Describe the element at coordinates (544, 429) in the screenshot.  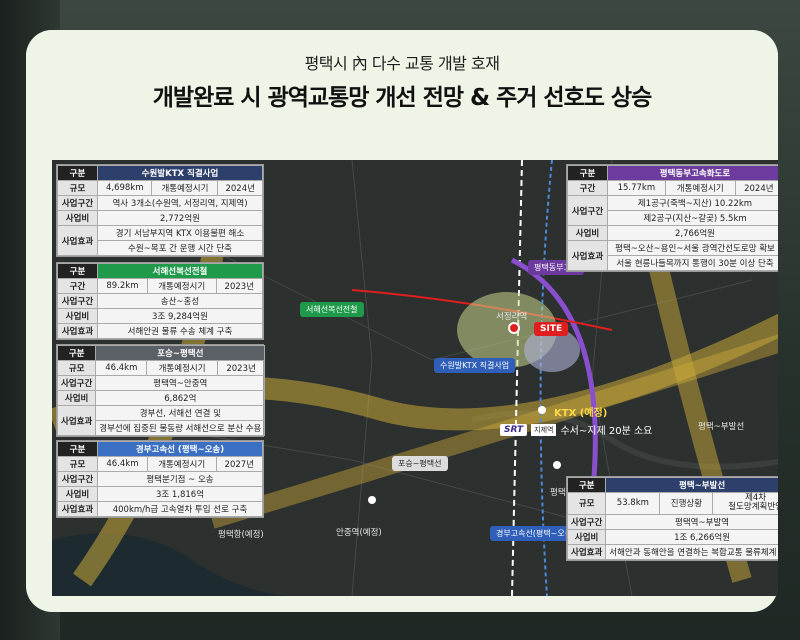
I see `srt-station: 지제역` at that location.